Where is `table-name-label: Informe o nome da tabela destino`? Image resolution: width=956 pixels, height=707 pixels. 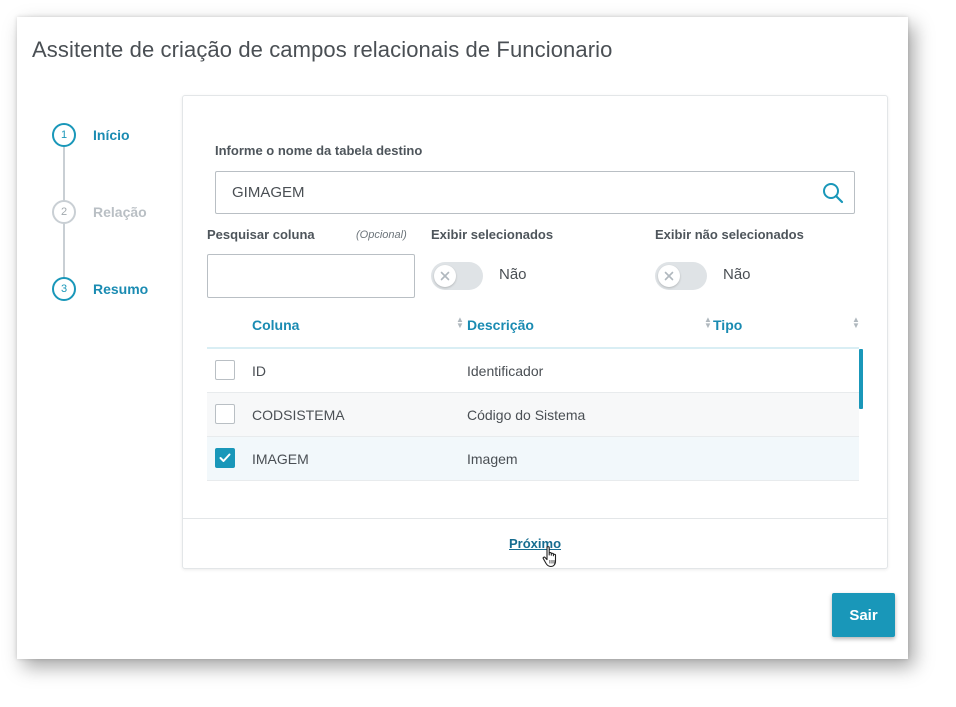
table-name-label: Informe o nome da tabela destino is located at coordinates (319, 150).